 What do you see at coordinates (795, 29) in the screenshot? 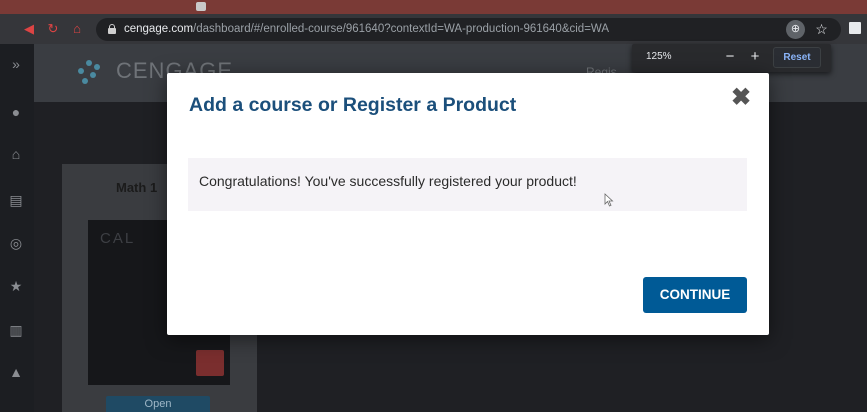
I see `zoom-icon: ⊕` at bounding box center [795, 29].